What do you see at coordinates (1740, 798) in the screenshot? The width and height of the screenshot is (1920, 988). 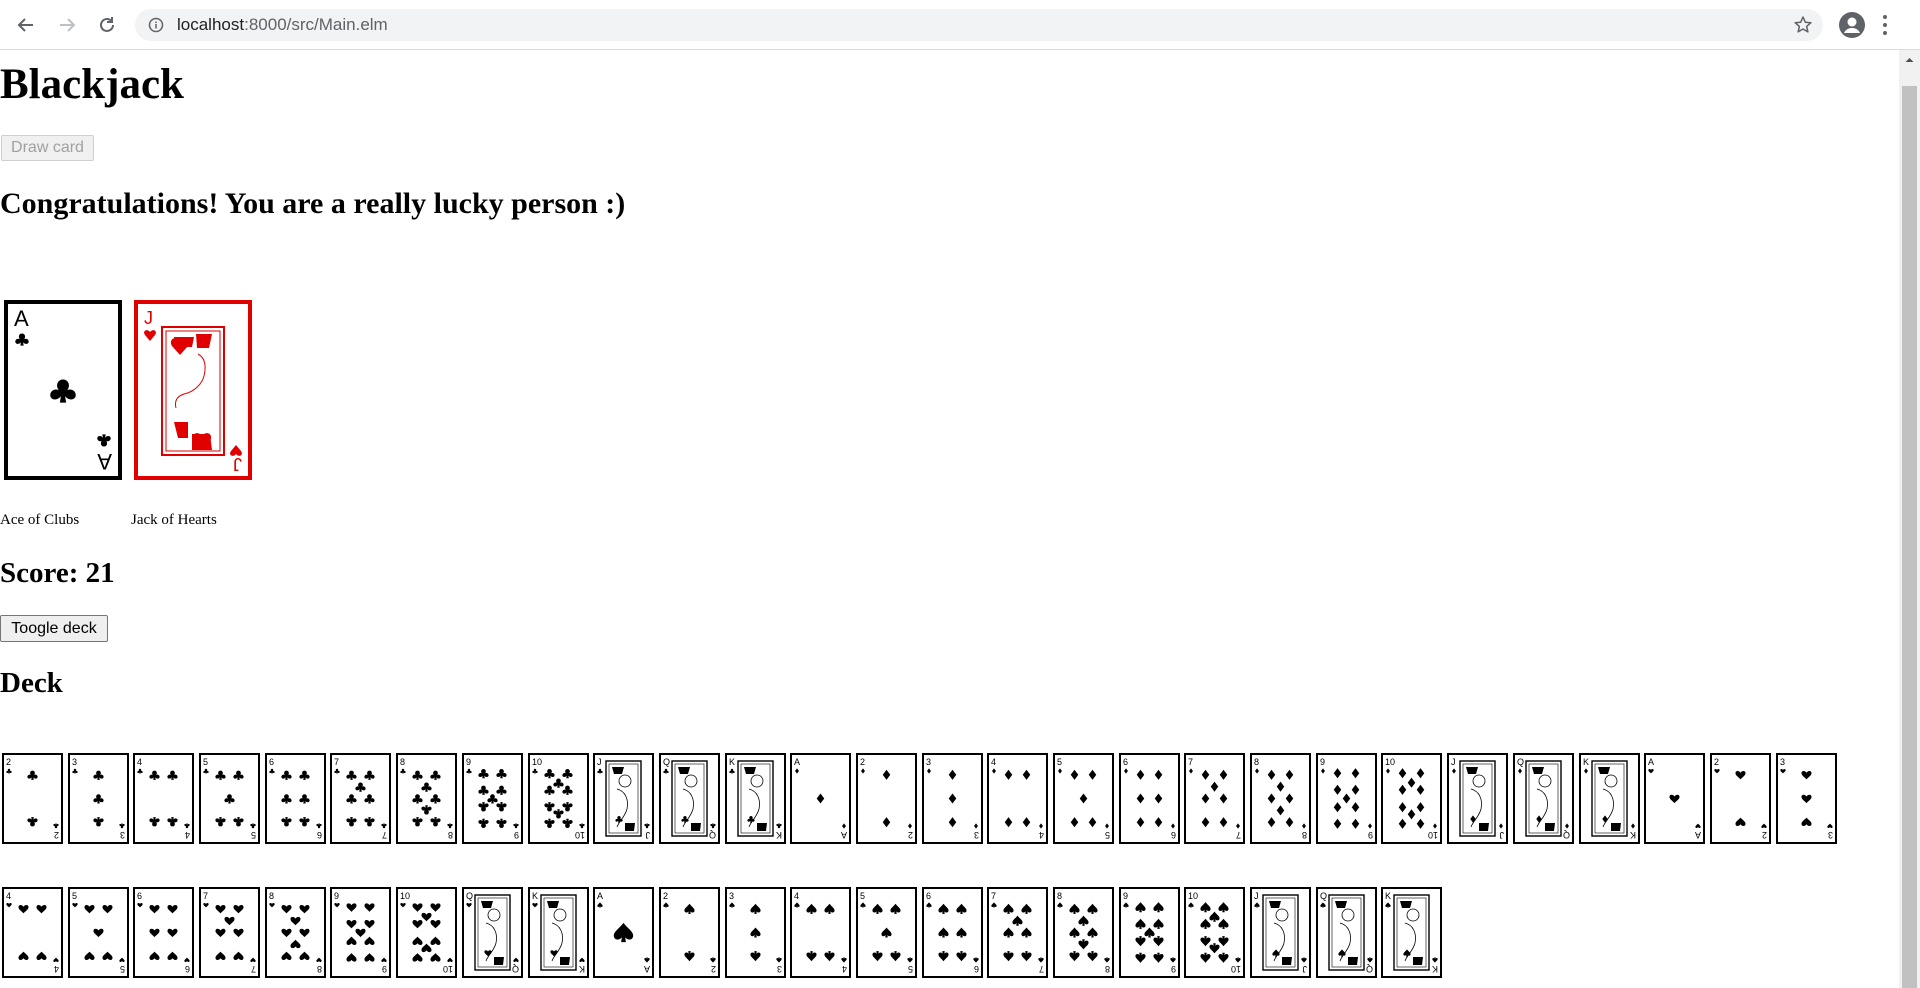 I see `deck-card-2-of-hearts: 22` at bounding box center [1740, 798].